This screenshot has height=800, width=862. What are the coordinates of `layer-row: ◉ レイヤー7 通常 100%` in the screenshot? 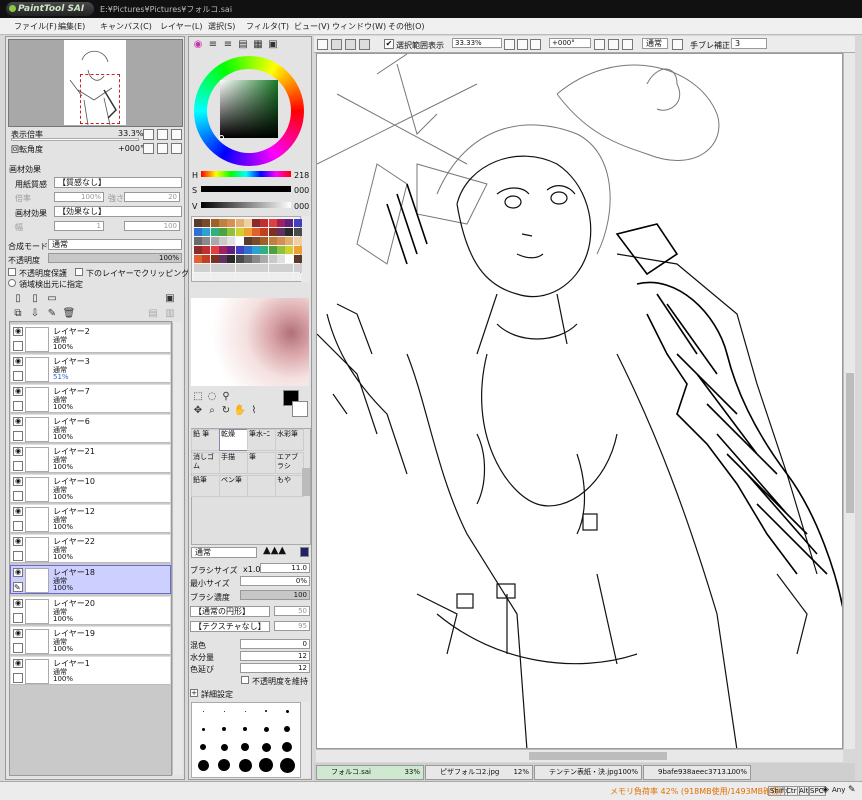 It's located at (90, 398).